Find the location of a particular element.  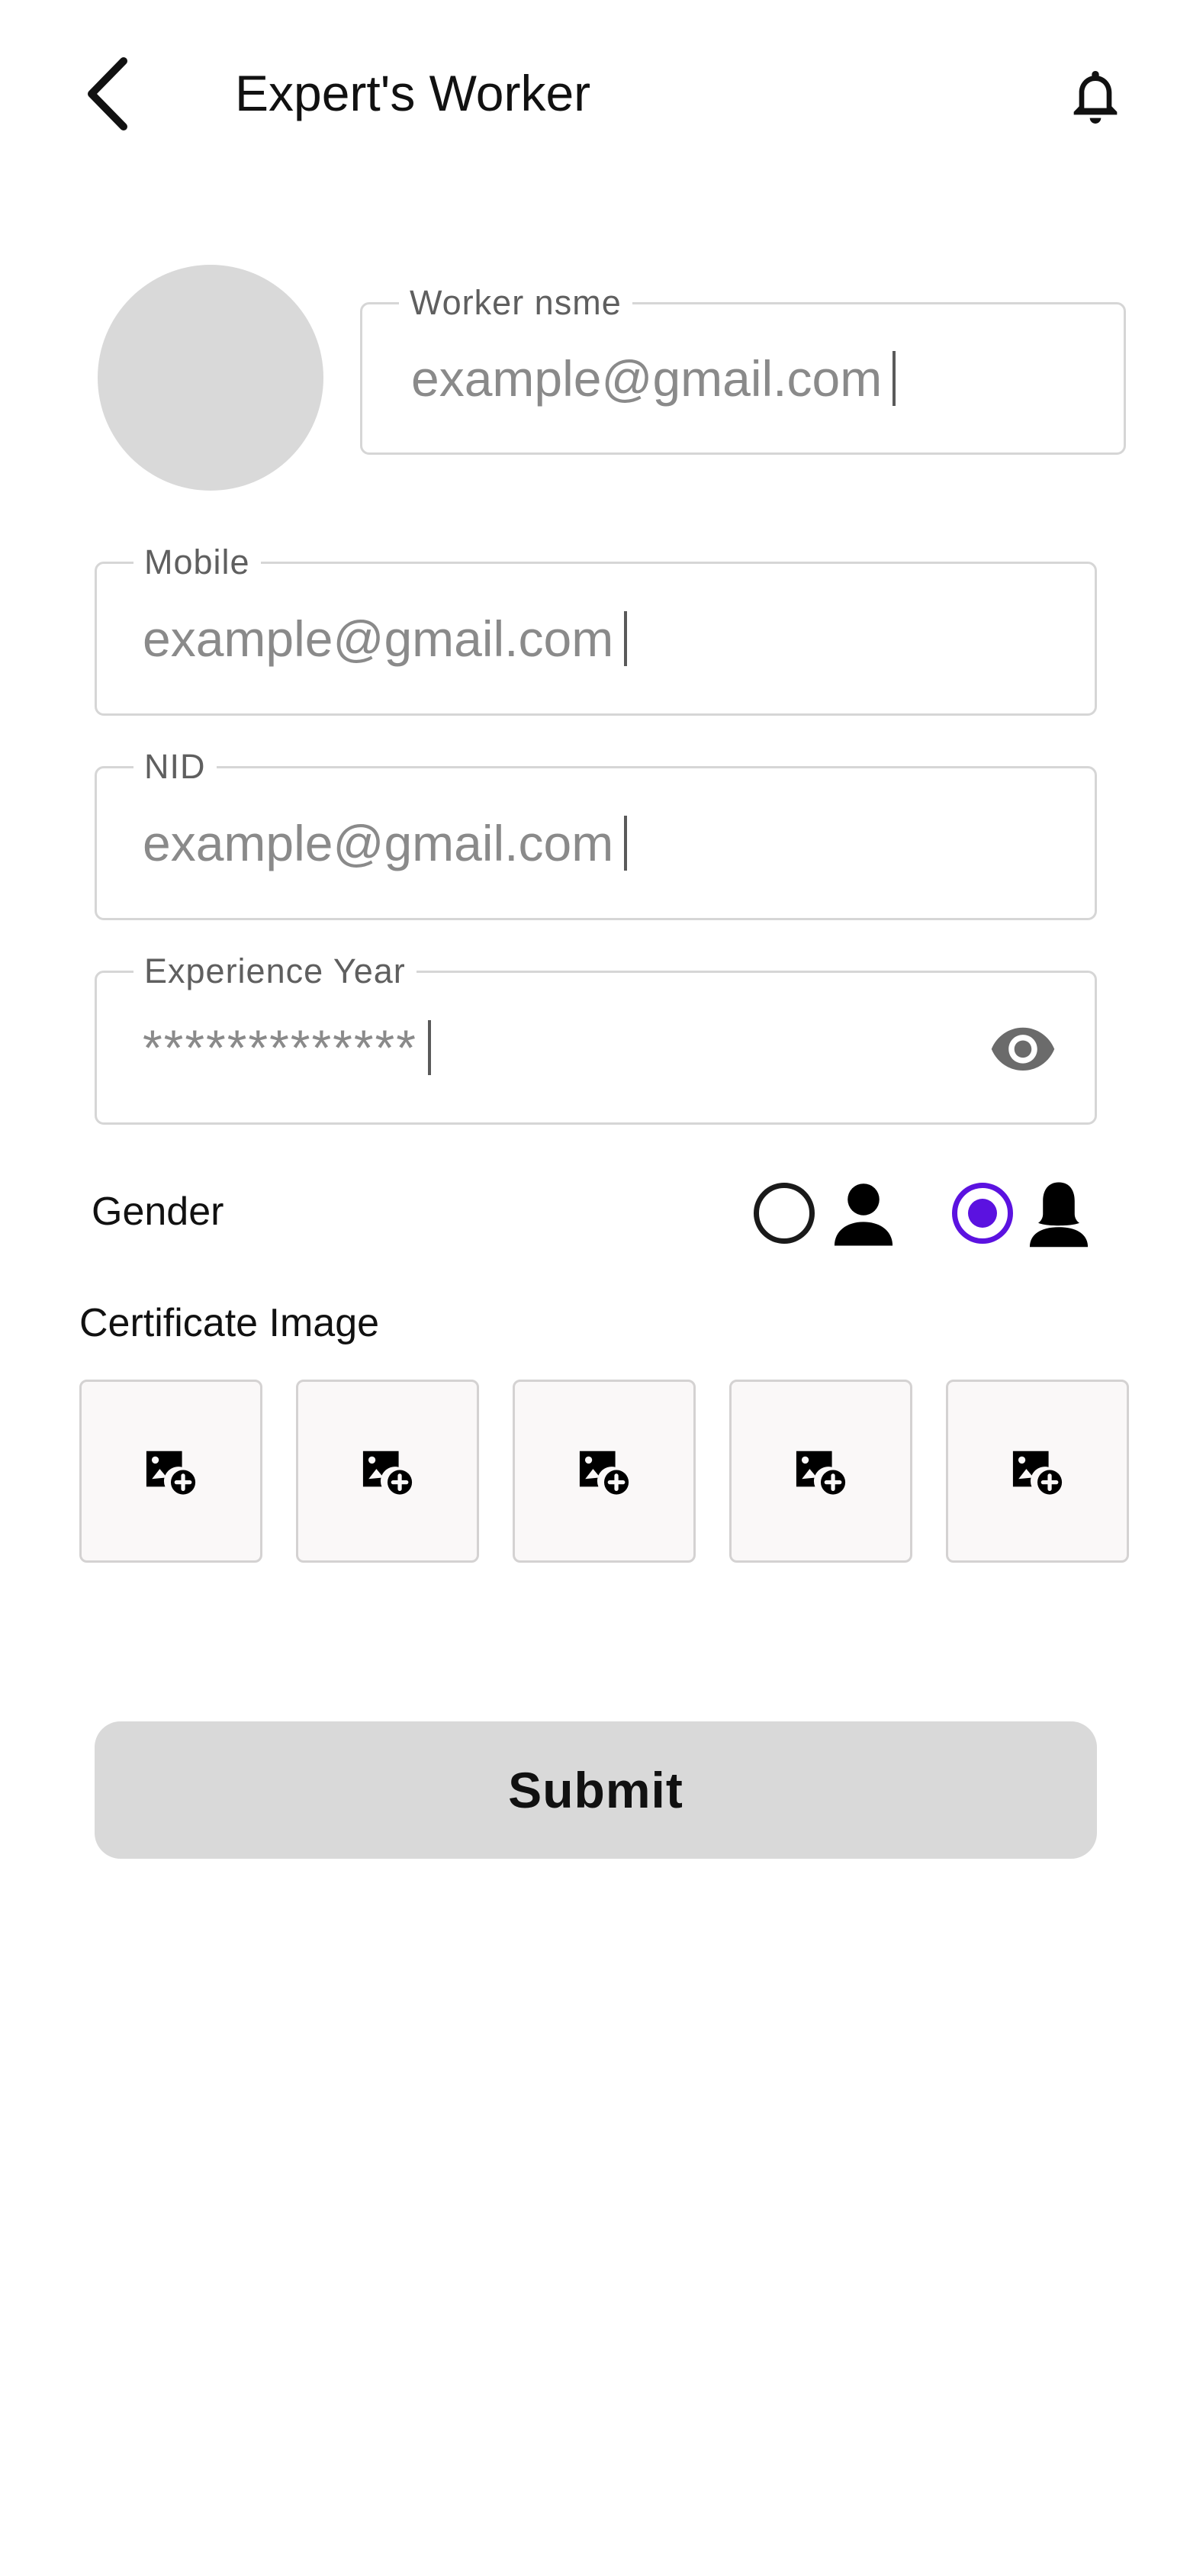

nid-value: example@gmail.com is located at coordinates (378, 843).